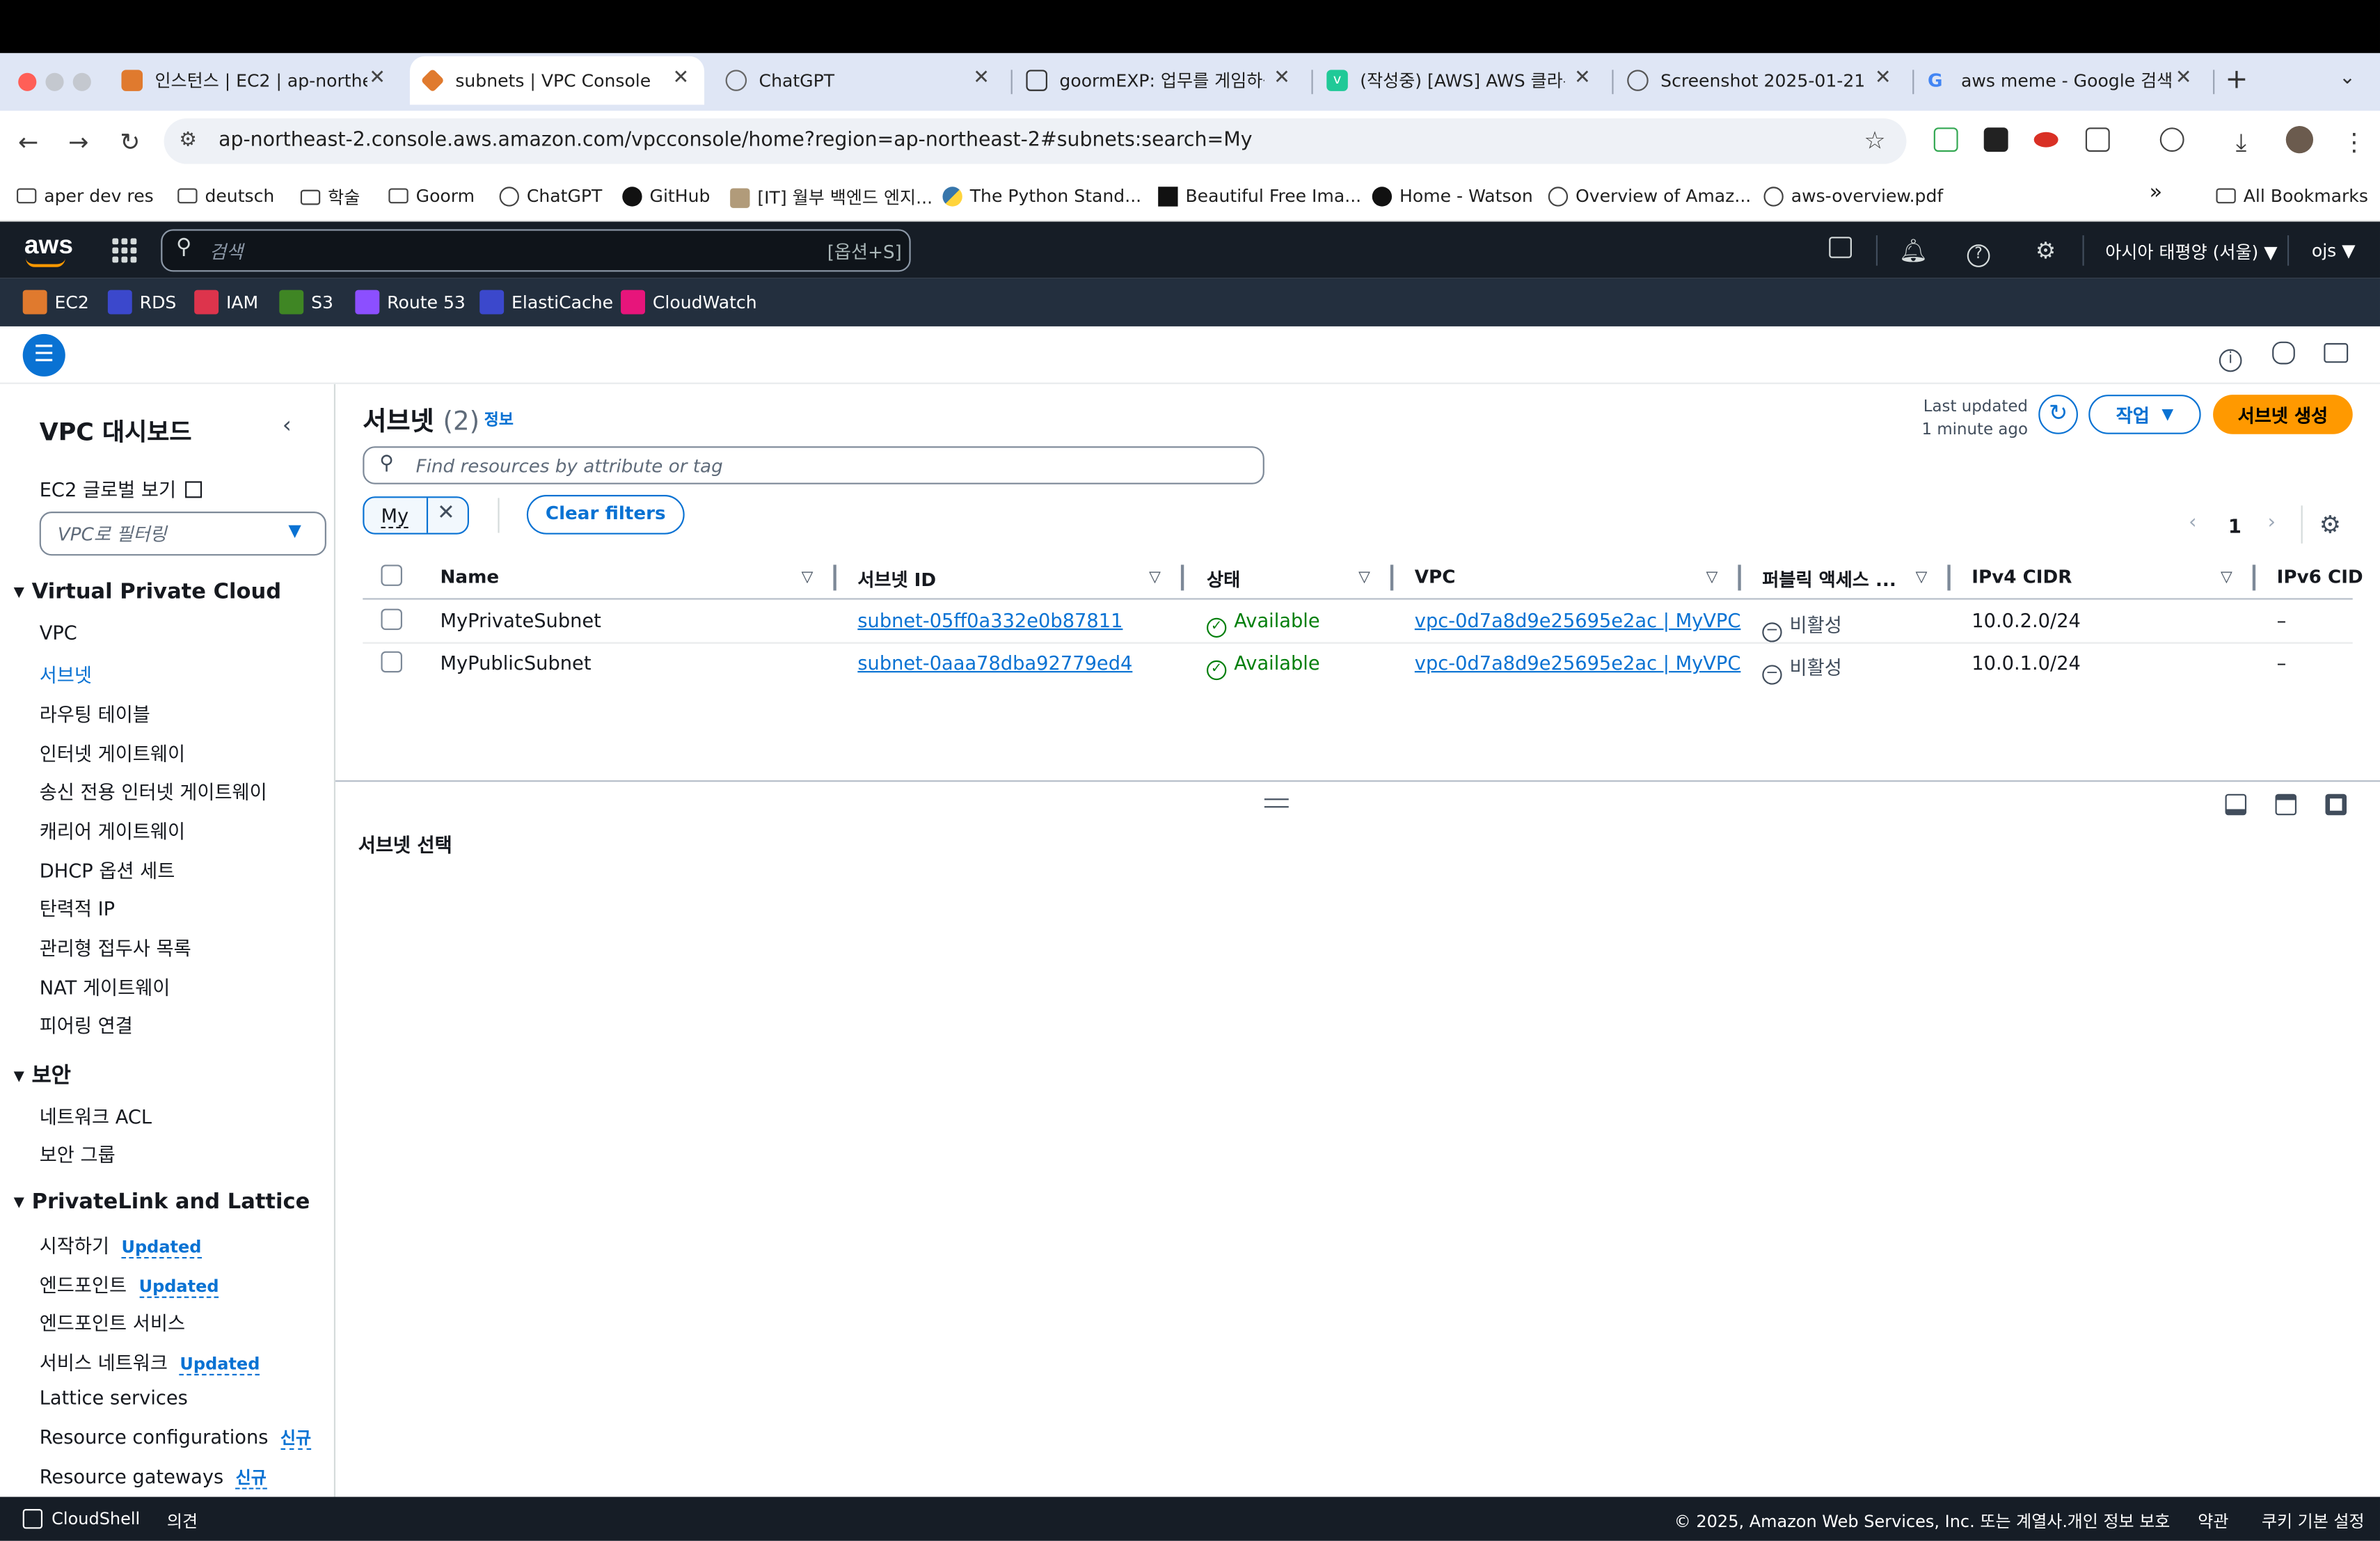 This screenshot has height=1541, width=2380. What do you see at coordinates (141, 302) in the screenshot?
I see `favorite-rds: RDS` at bounding box center [141, 302].